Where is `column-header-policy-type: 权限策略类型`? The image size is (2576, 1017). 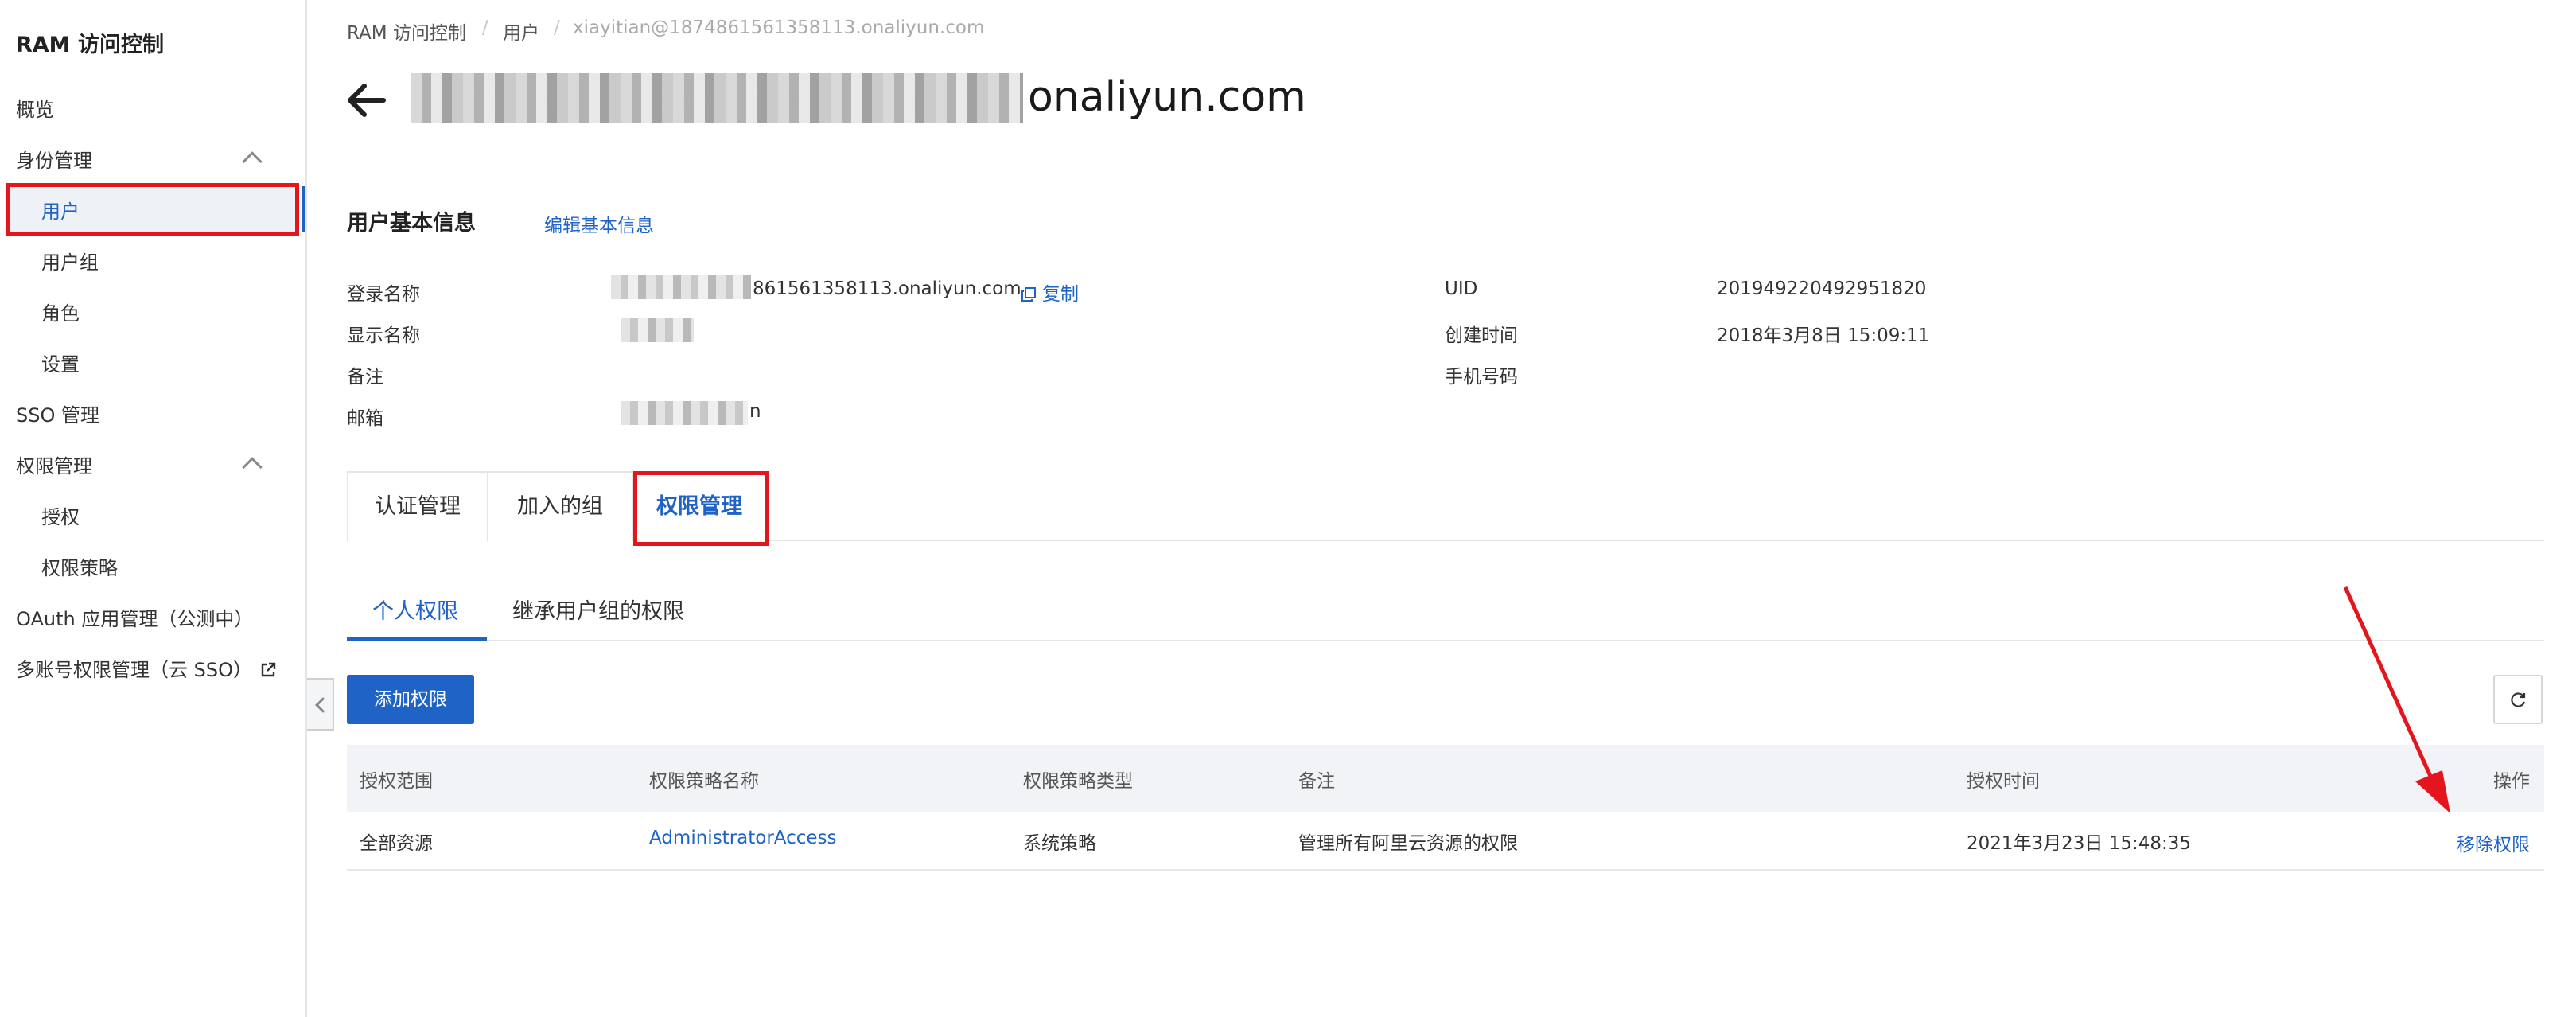
column-header-policy-type: 权限策略类型 is located at coordinates (1078, 782).